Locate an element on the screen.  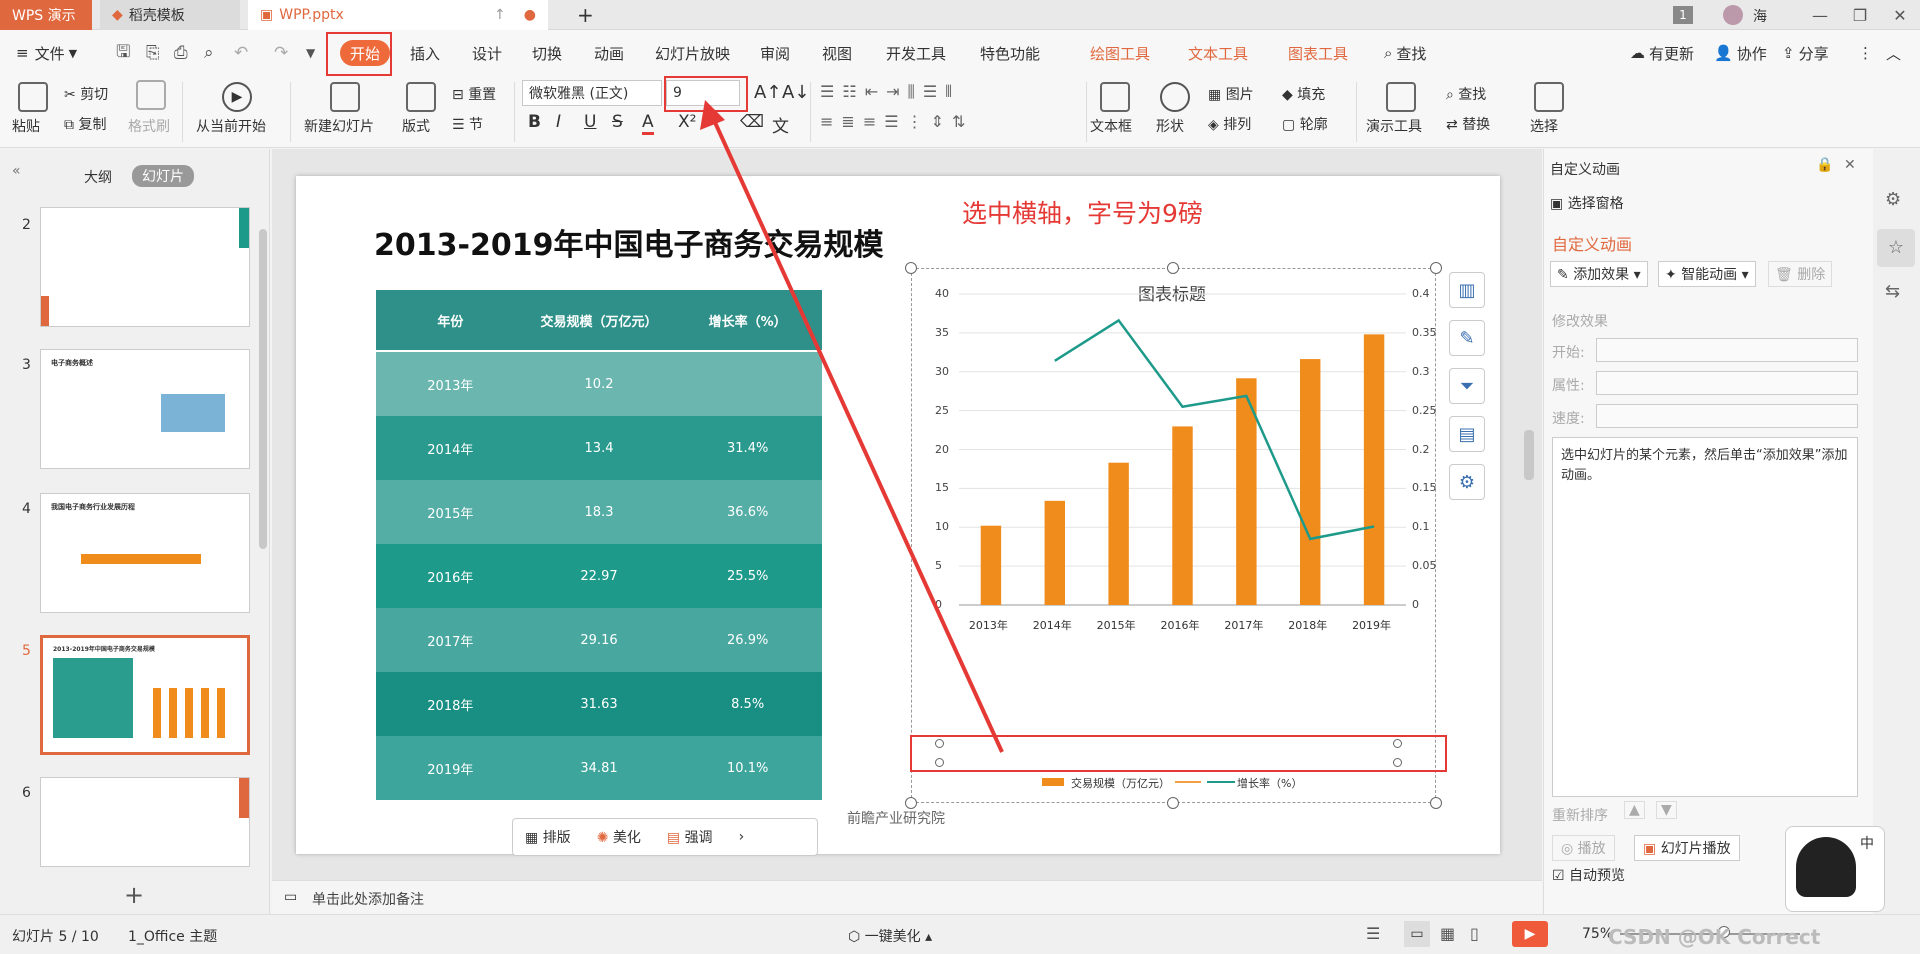
from-current-button: 从当前开始 is located at coordinates (231, 126).